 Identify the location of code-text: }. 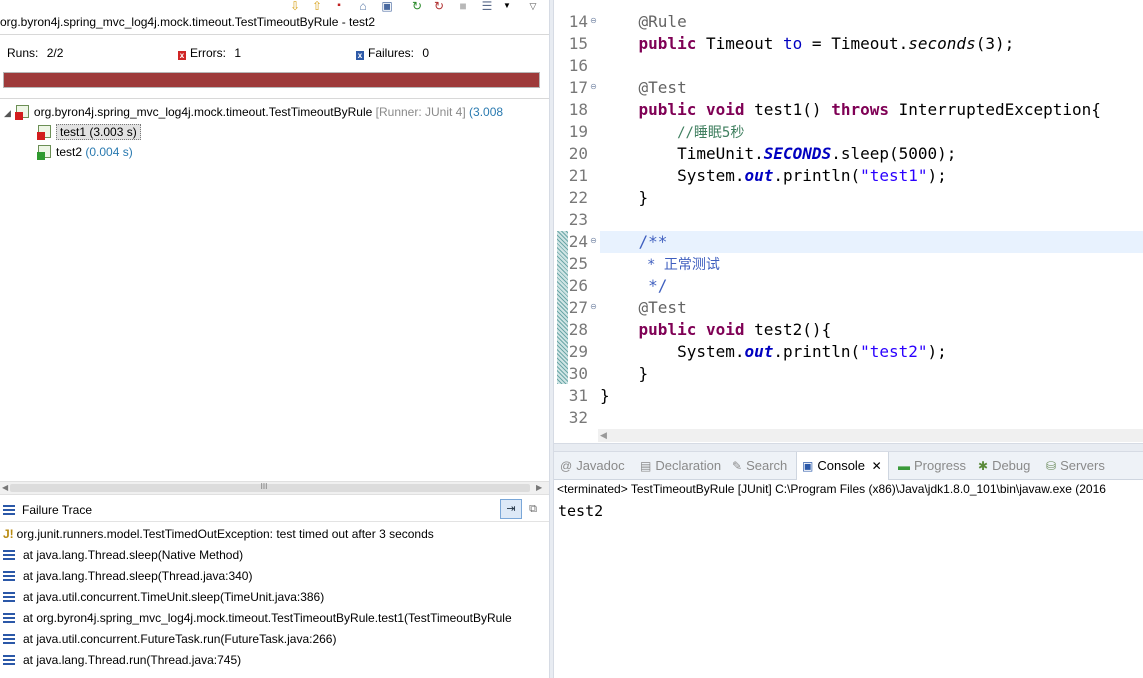
(605, 395).